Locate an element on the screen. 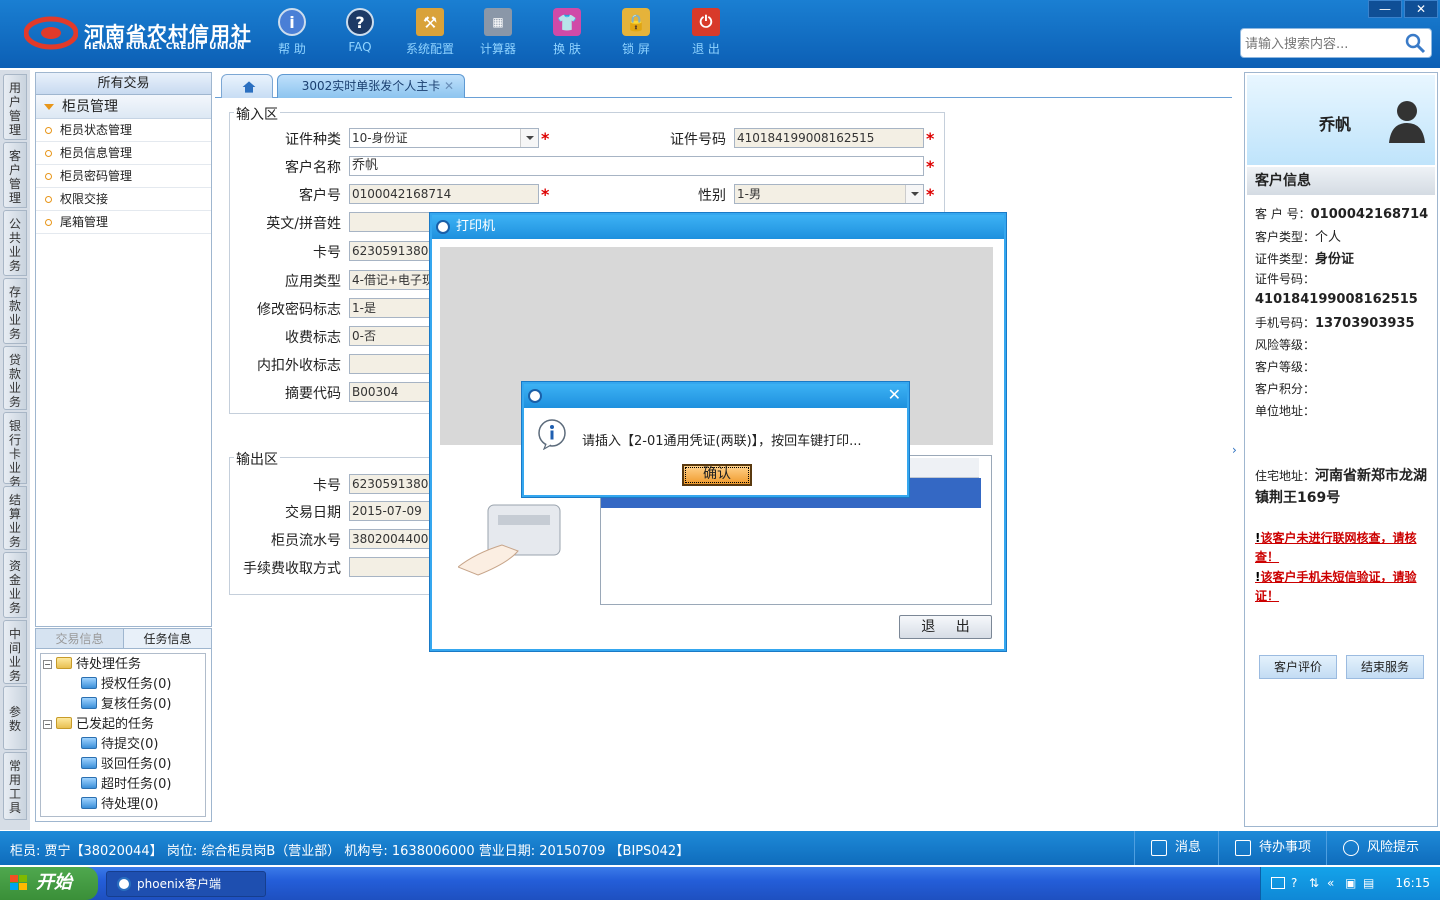 This screenshot has width=1440, height=900. nav-item-tail-box: 尾箱管理 is located at coordinates (123, 222).